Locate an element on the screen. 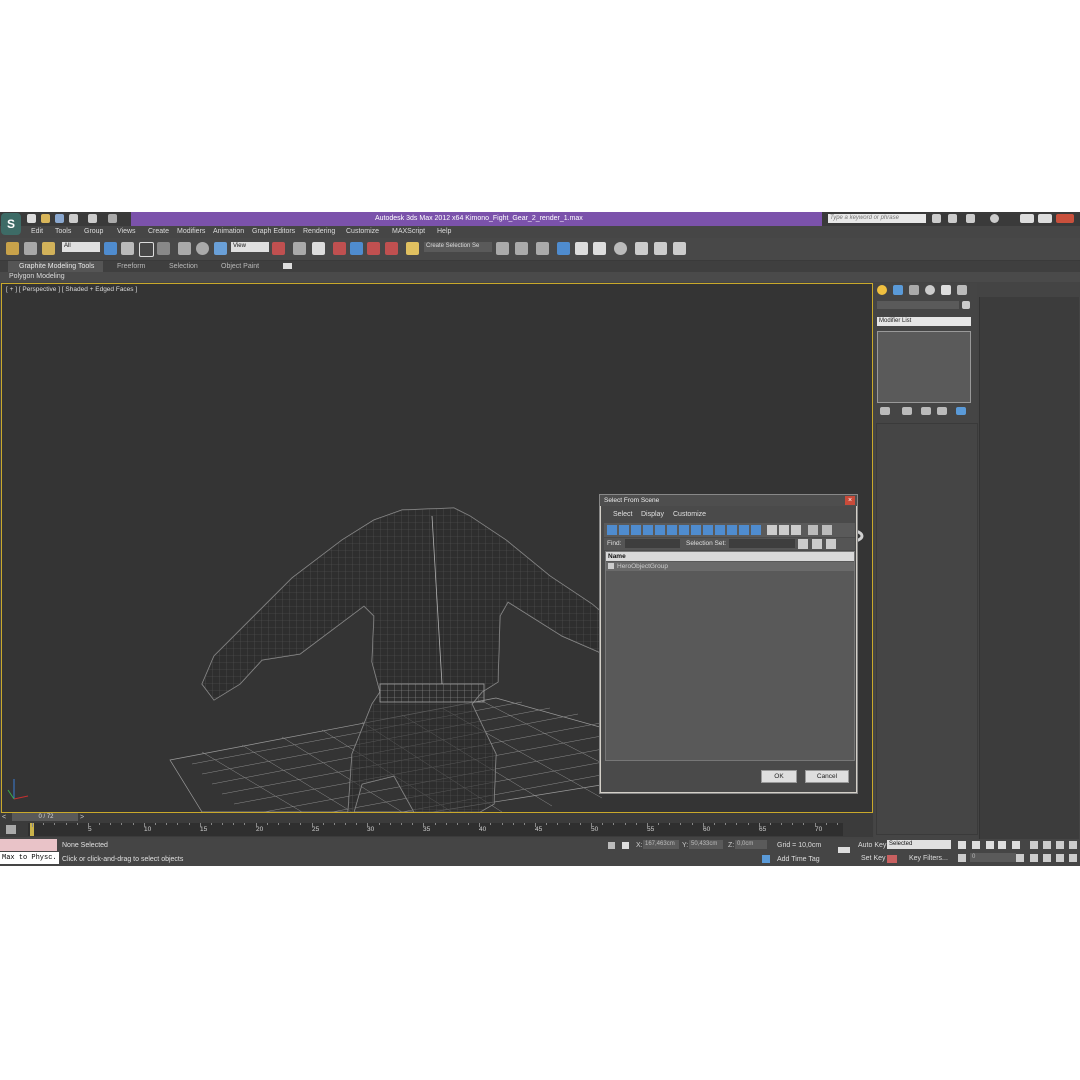  menu-views: Views is located at coordinates (126, 231).